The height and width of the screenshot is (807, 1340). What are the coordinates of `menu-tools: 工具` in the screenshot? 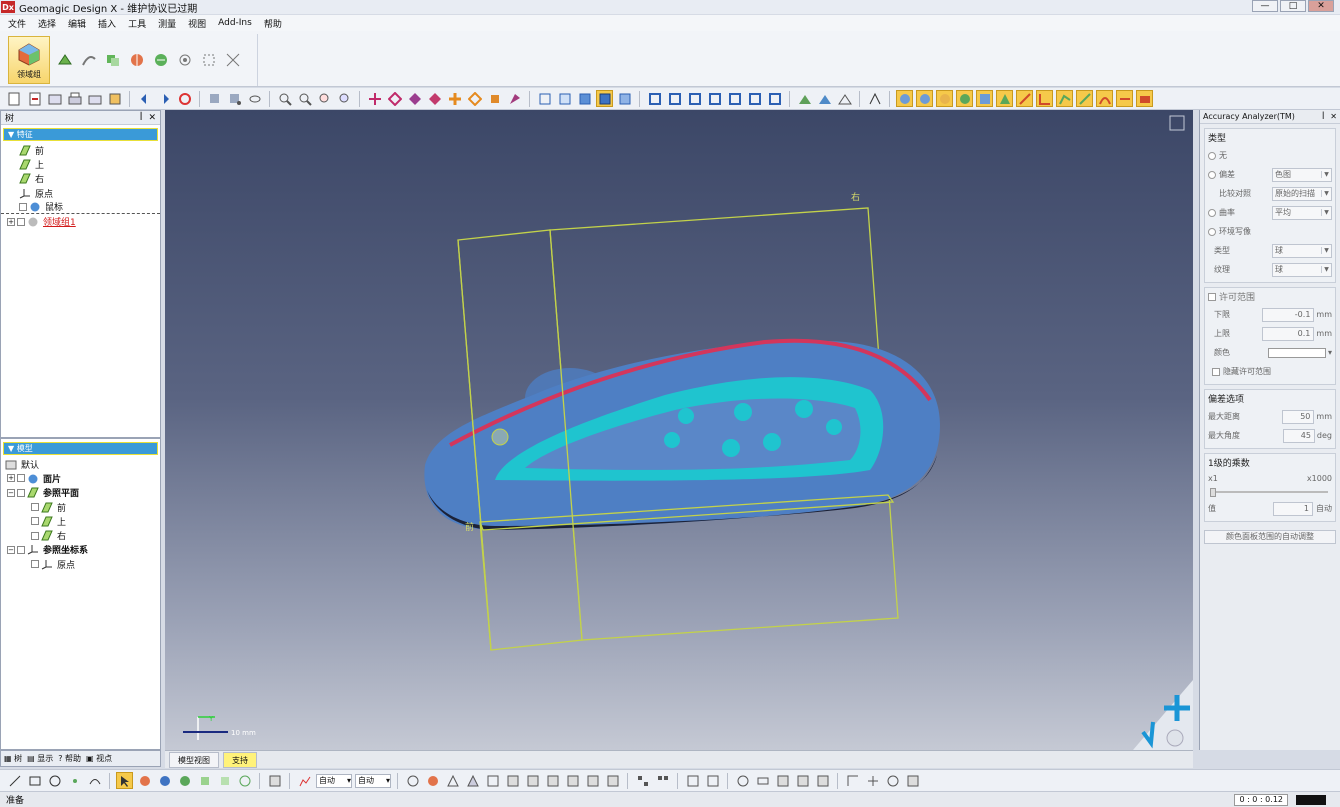 It's located at (137, 23).